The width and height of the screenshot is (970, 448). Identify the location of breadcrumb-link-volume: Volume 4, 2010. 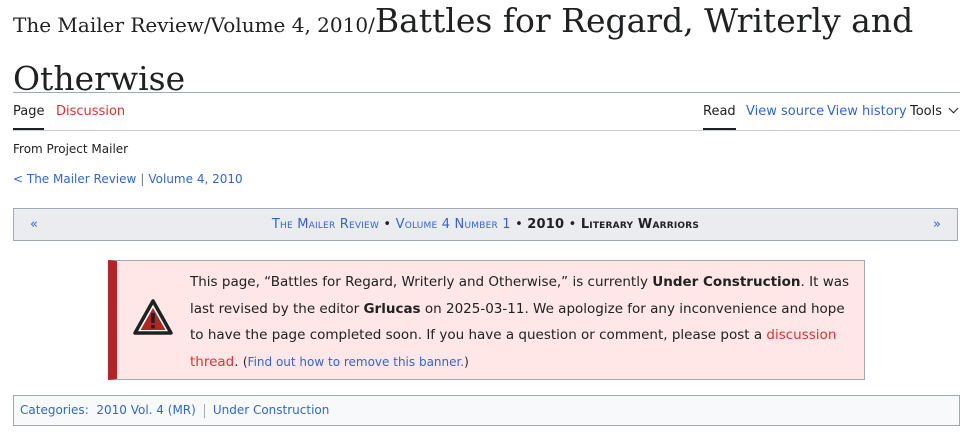
(195, 179).